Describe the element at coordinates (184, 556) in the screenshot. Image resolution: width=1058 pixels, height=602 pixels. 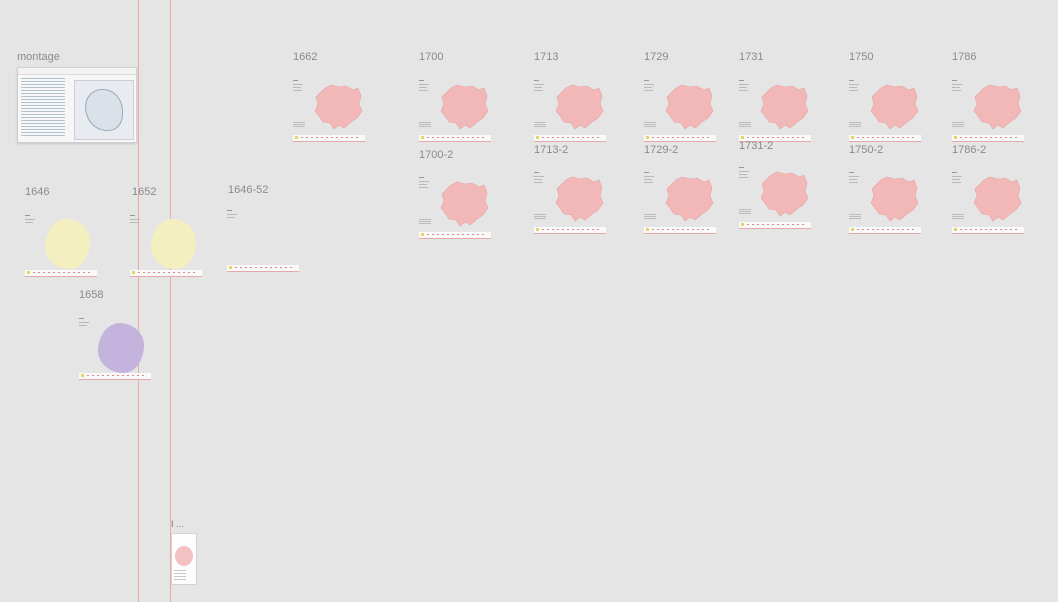
I see `mini-map-image` at that location.